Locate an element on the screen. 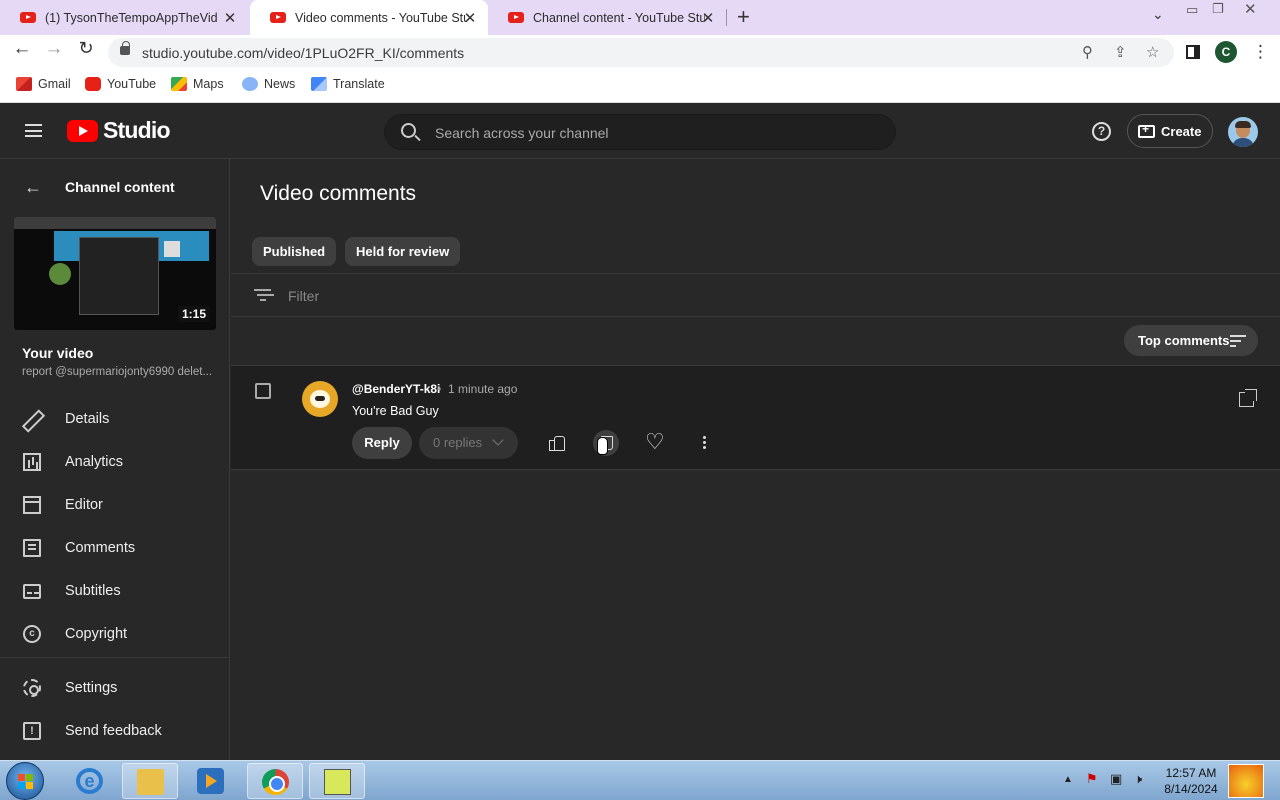 The height and width of the screenshot is (800, 1280). sort-comments-button: Top comments is located at coordinates (1191, 340).